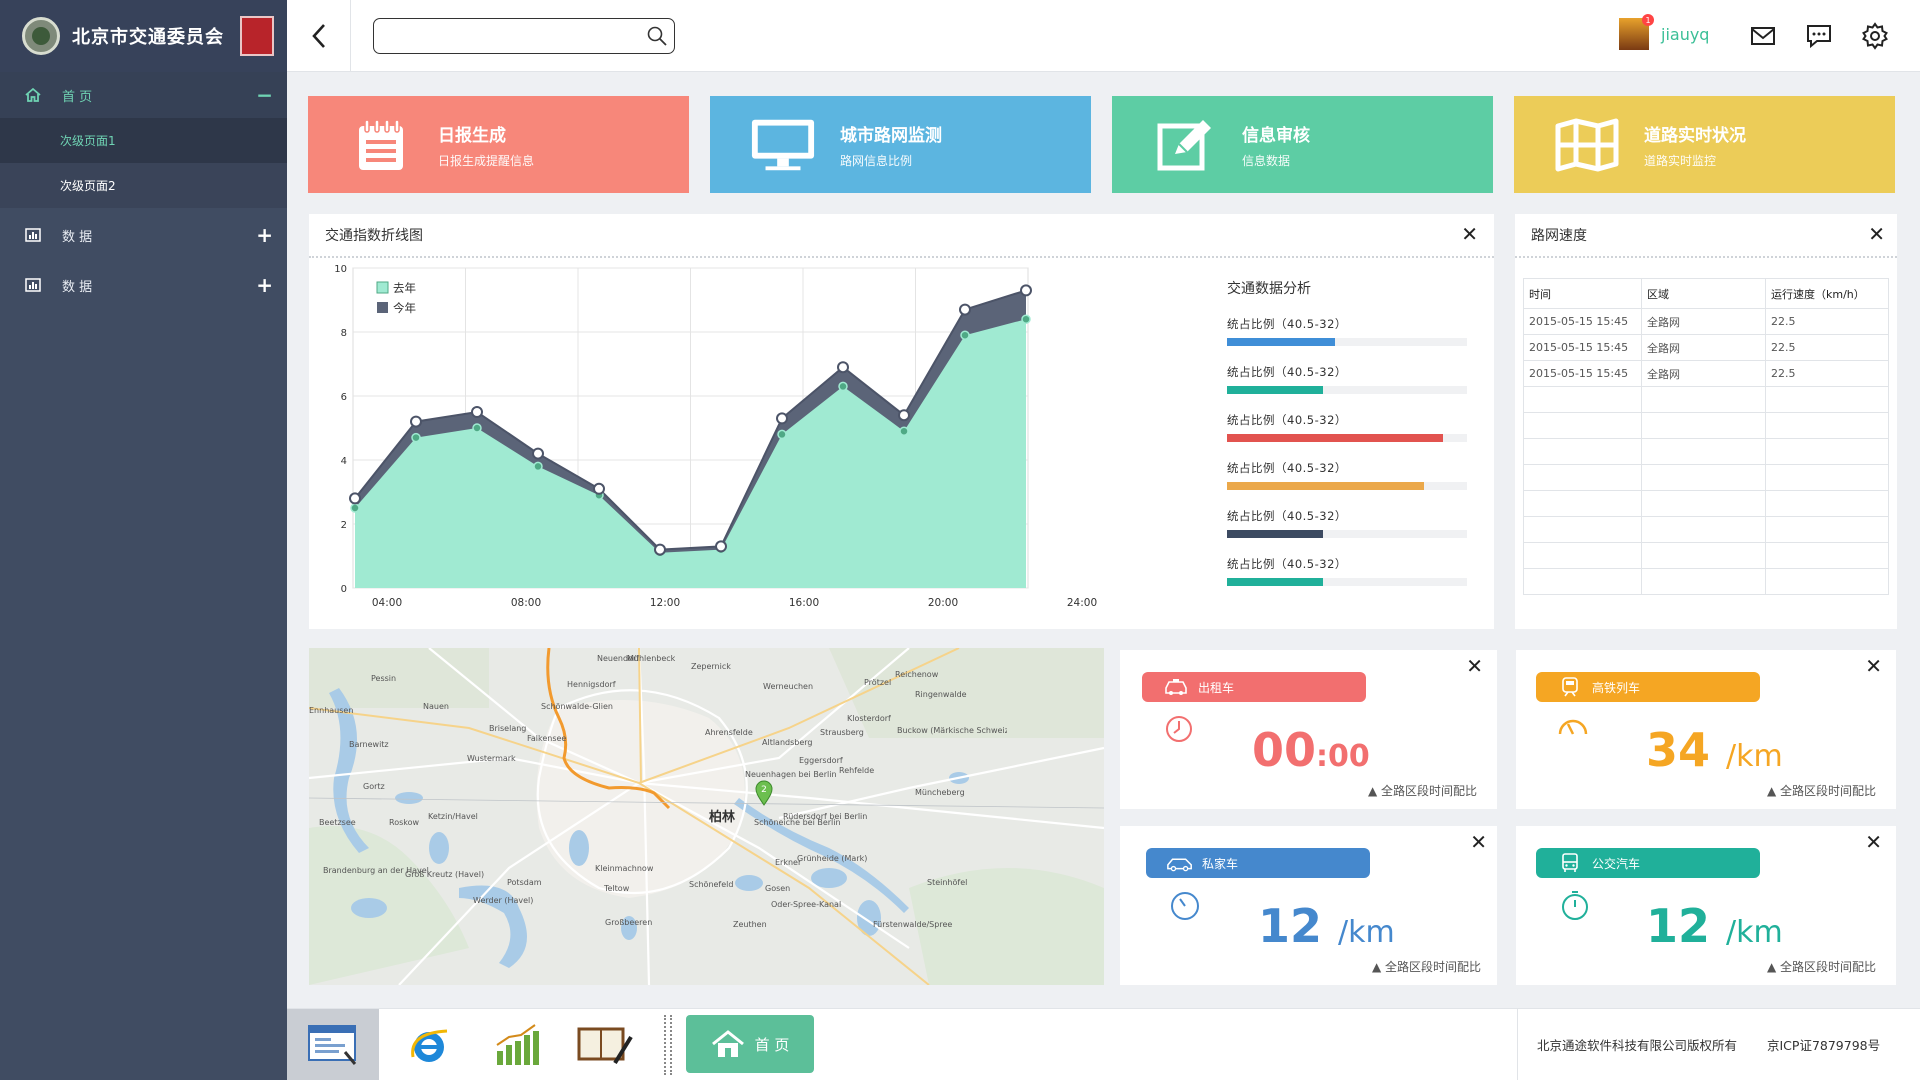  Describe the element at coordinates (788, 686) in the screenshot. I see `map-place-label: Werneuchen` at that location.